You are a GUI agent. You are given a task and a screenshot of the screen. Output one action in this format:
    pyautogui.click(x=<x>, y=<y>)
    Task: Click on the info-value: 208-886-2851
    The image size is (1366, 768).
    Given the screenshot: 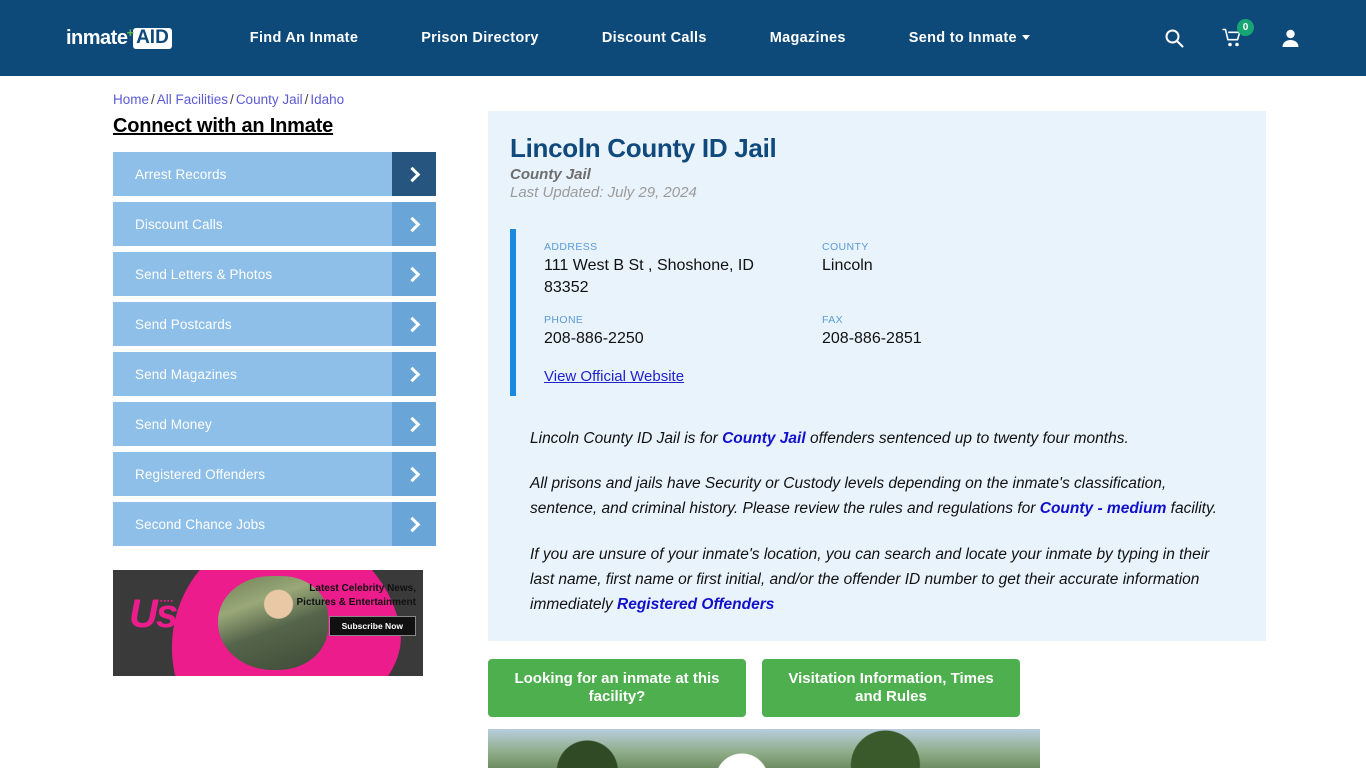 What is the action you would take?
    pyautogui.click(x=872, y=339)
    